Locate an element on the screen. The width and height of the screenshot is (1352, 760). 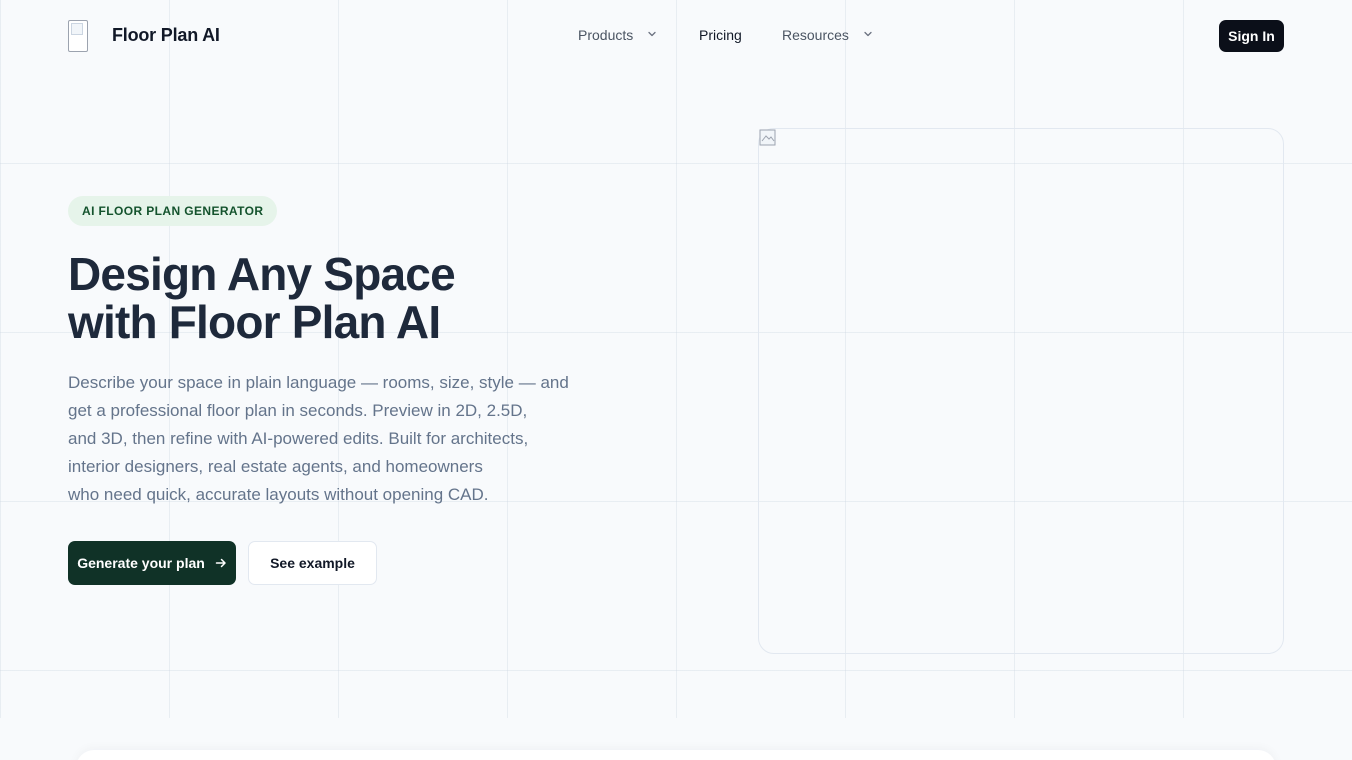
generate-plan-label: Generate your plan is located at coordinates (141, 563).